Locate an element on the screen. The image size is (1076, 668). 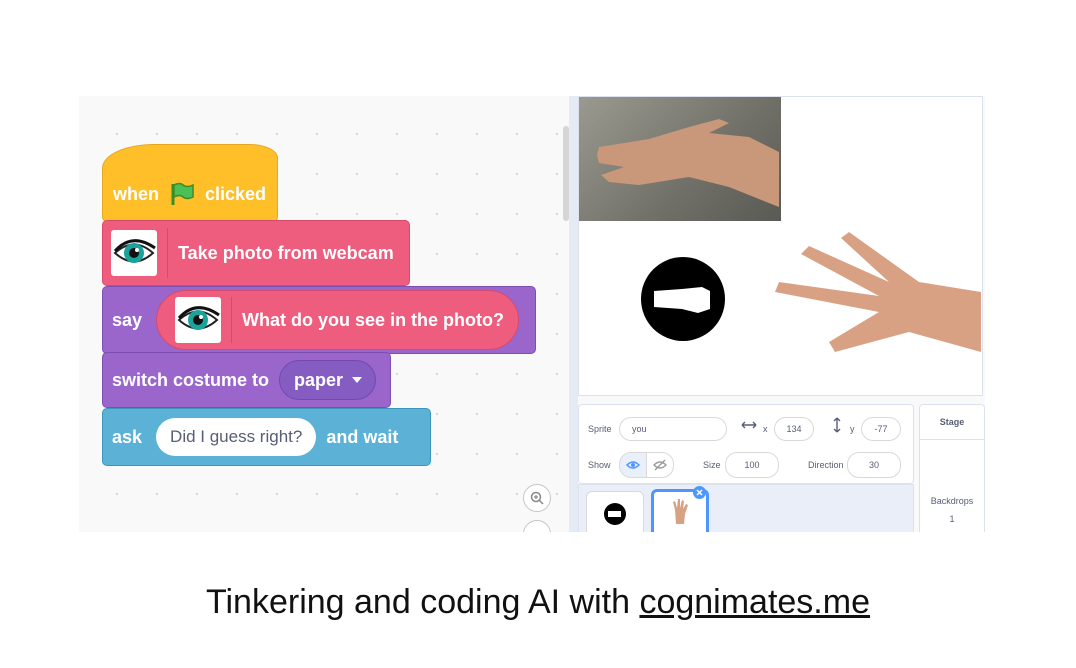
eye-hidden-icon is located at coordinates (660, 465).